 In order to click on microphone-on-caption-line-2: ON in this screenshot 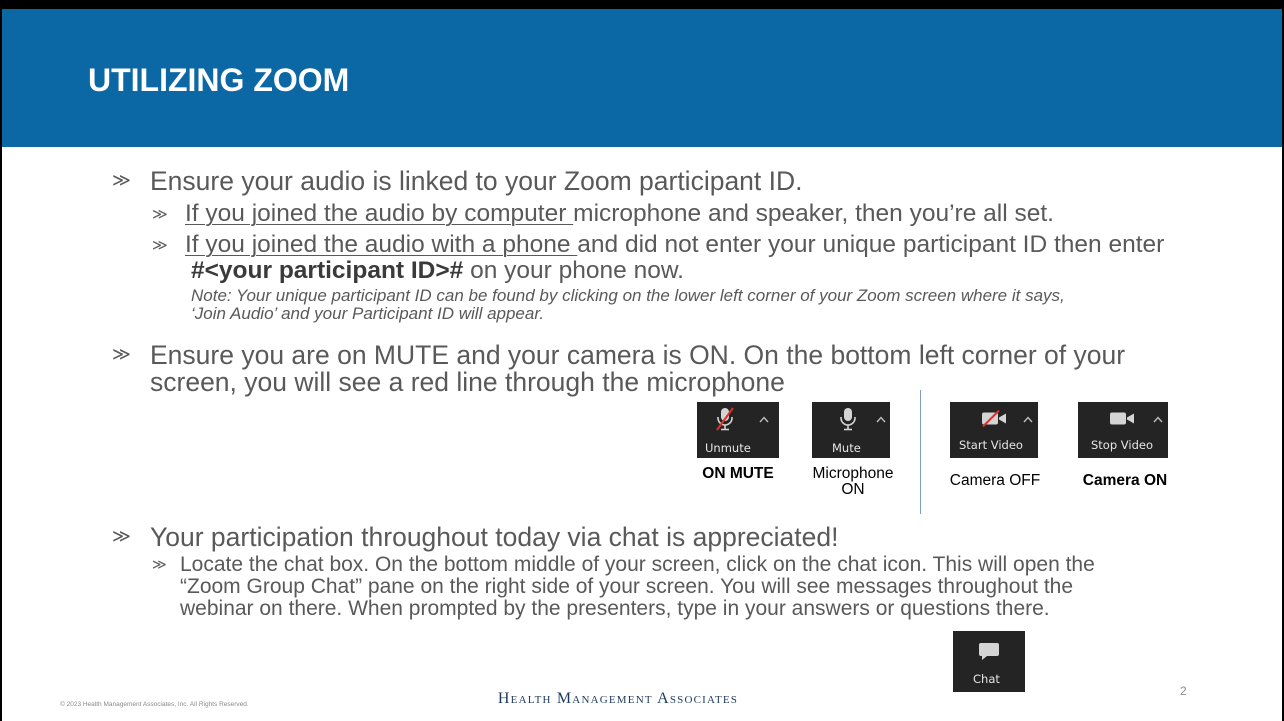, I will do `click(853, 489)`.